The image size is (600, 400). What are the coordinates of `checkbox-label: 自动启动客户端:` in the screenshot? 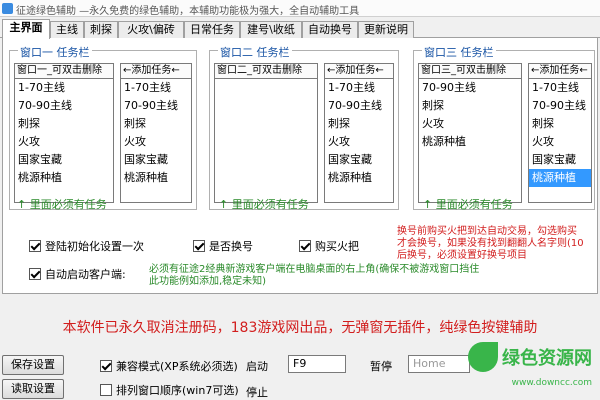 It's located at (85, 274).